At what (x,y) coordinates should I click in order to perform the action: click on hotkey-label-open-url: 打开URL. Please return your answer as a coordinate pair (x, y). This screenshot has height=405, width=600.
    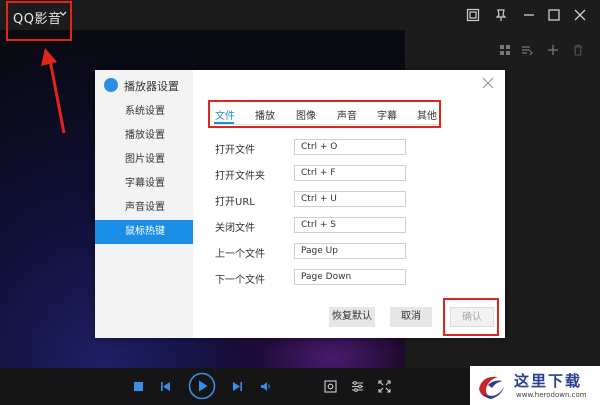
    Looking at the image, I should click on (235, 202).